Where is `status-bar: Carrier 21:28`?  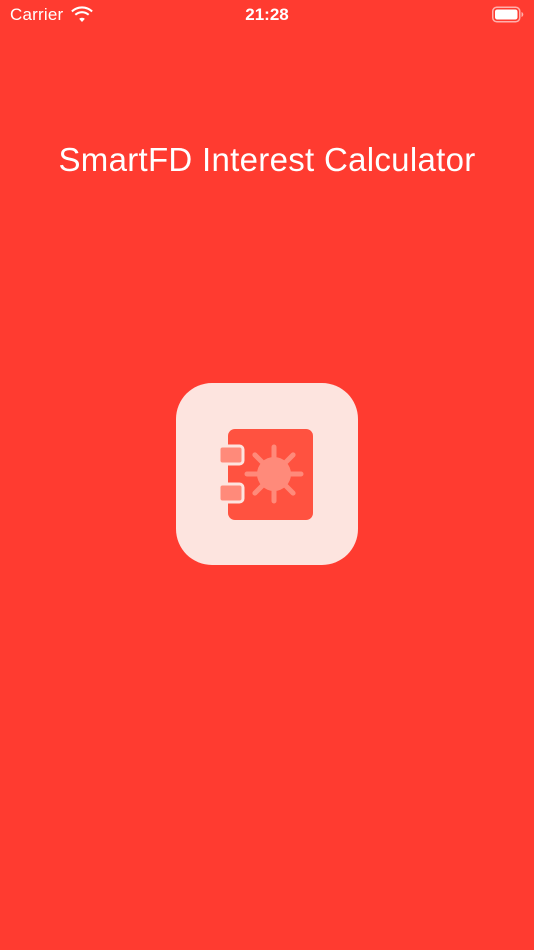
status-bar: Carrier 21:28 is located at coordinates (267, 15).